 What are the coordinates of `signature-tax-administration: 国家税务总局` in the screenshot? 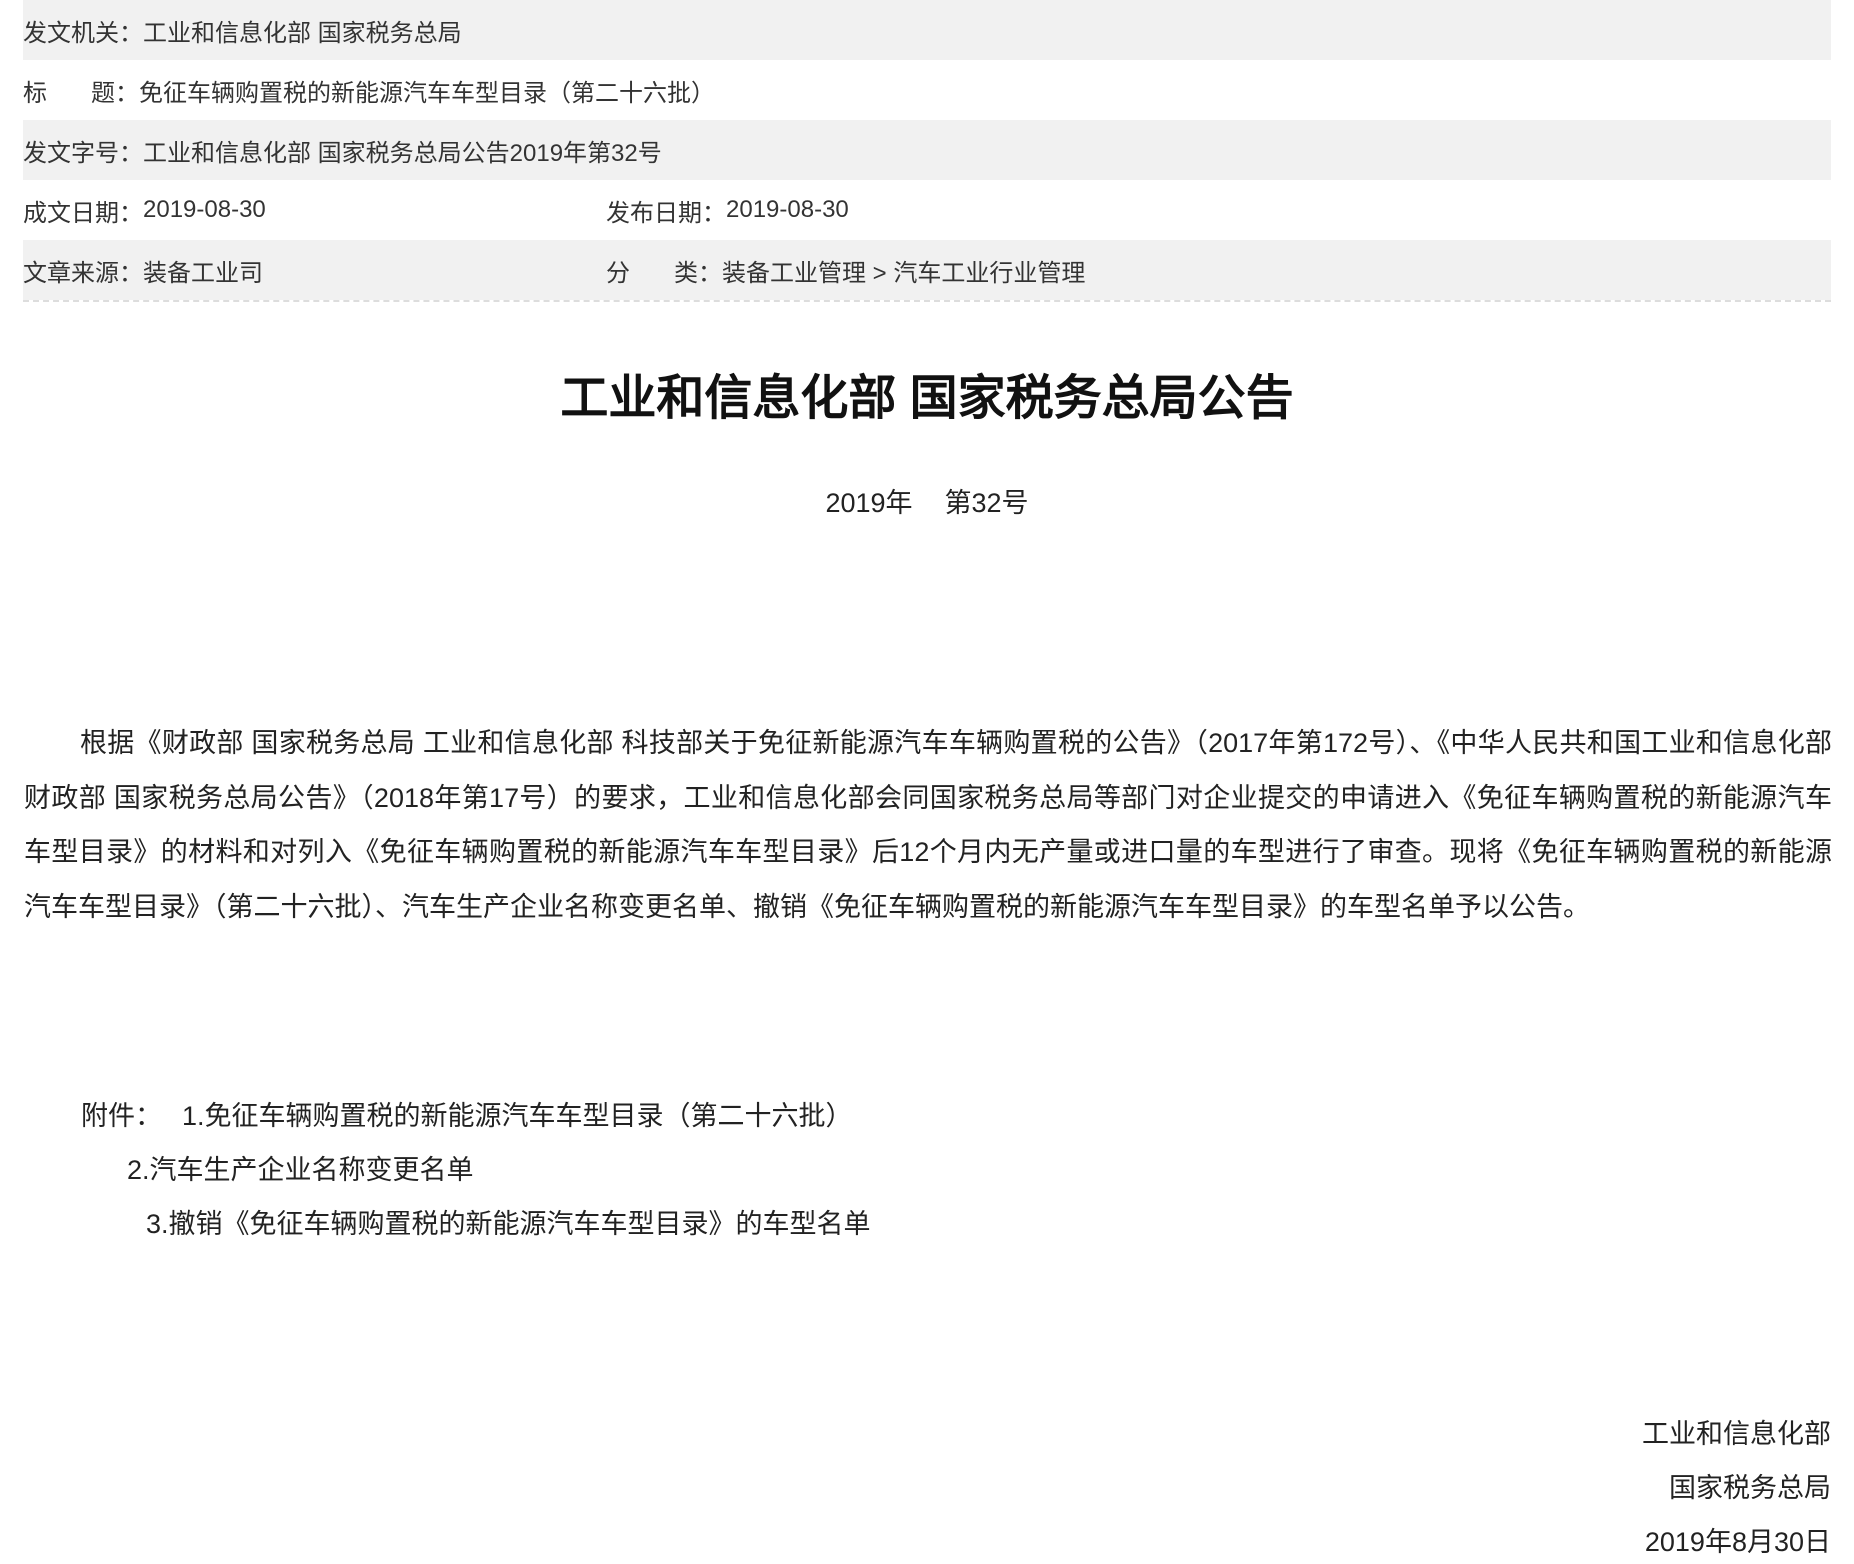 It's located at (1750, 1488).